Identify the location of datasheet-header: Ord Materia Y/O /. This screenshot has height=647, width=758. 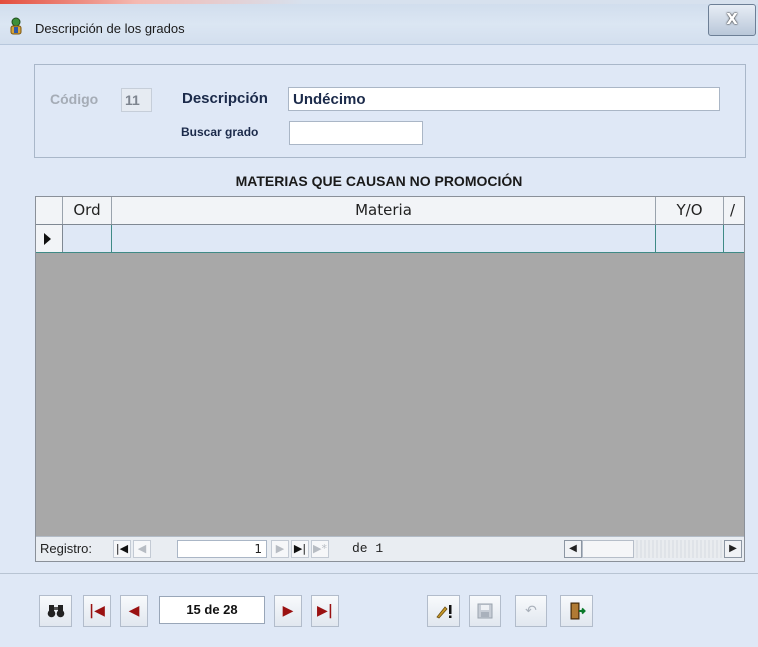
(390, 211).